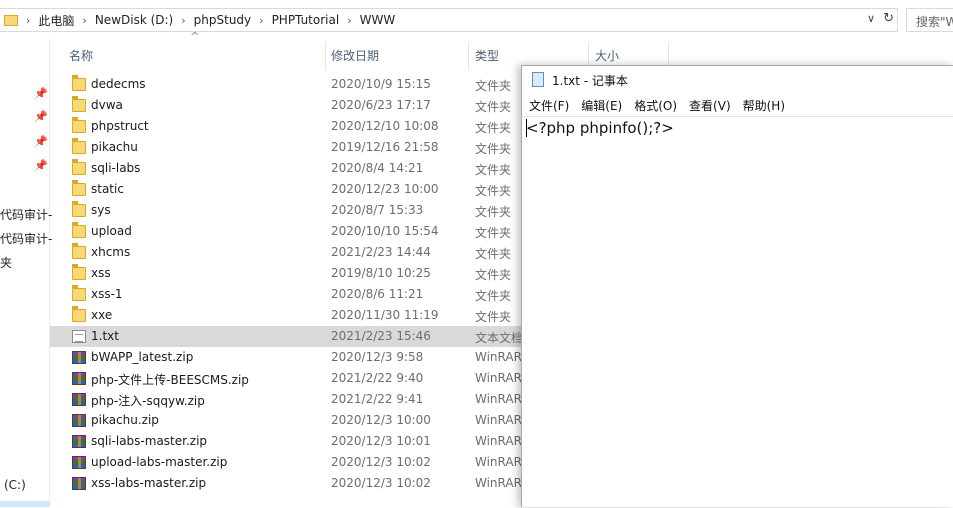 The width and height of the screenshot is (953, 508). I want to click on file-date: 2020/12/3 10:02, so click(381, 483).